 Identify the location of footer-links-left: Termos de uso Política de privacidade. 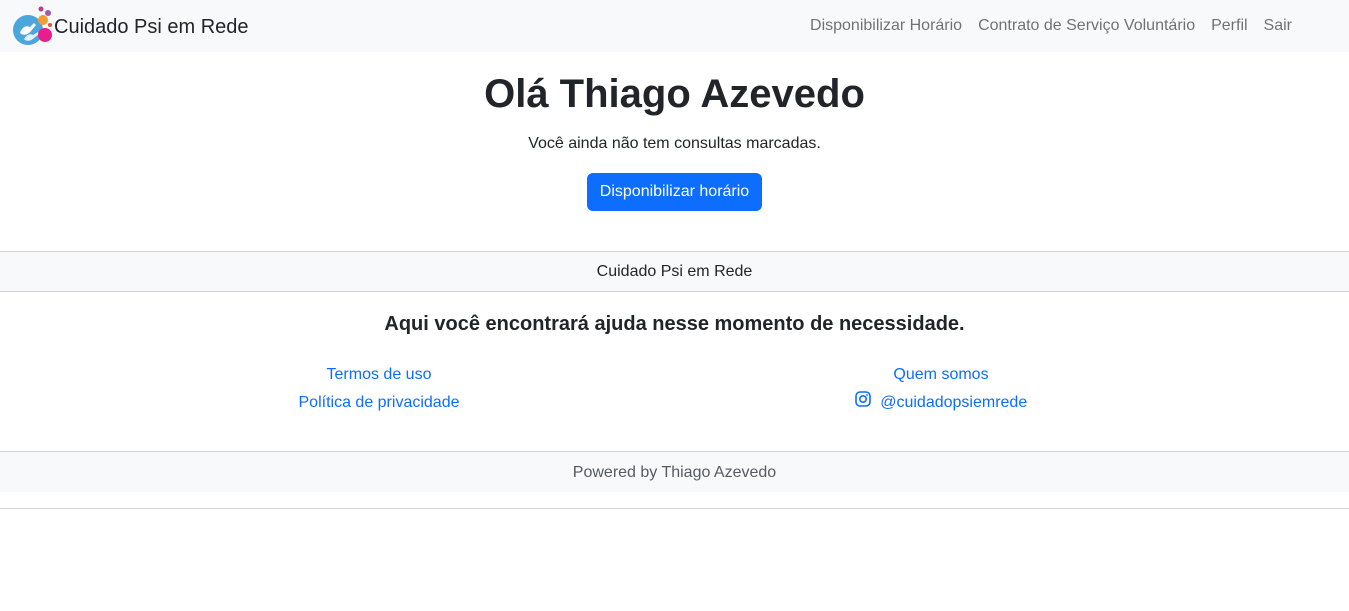
(379, 389).